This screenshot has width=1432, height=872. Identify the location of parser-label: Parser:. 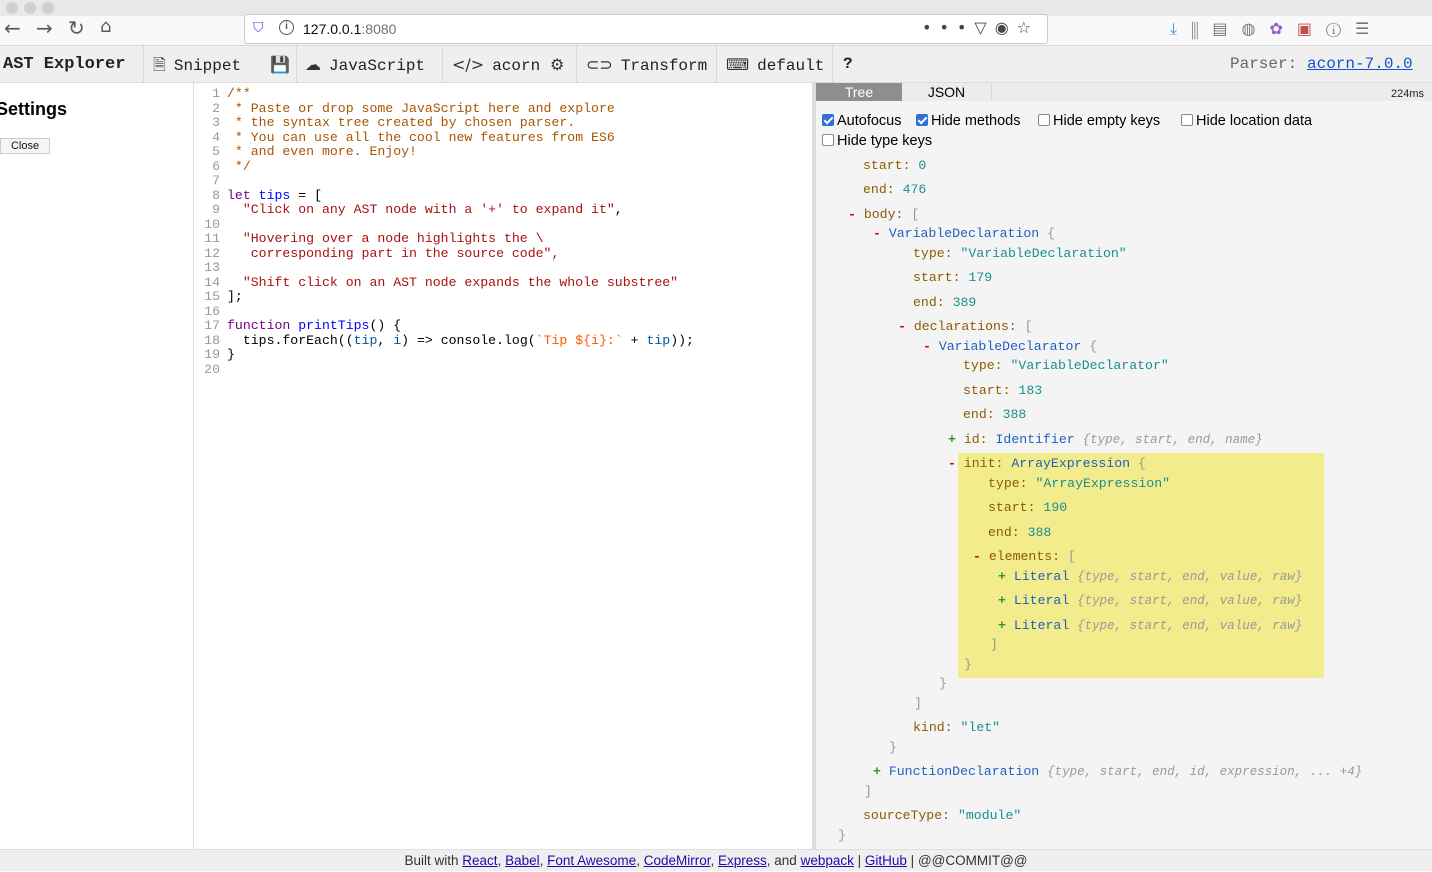
(1264, 64).